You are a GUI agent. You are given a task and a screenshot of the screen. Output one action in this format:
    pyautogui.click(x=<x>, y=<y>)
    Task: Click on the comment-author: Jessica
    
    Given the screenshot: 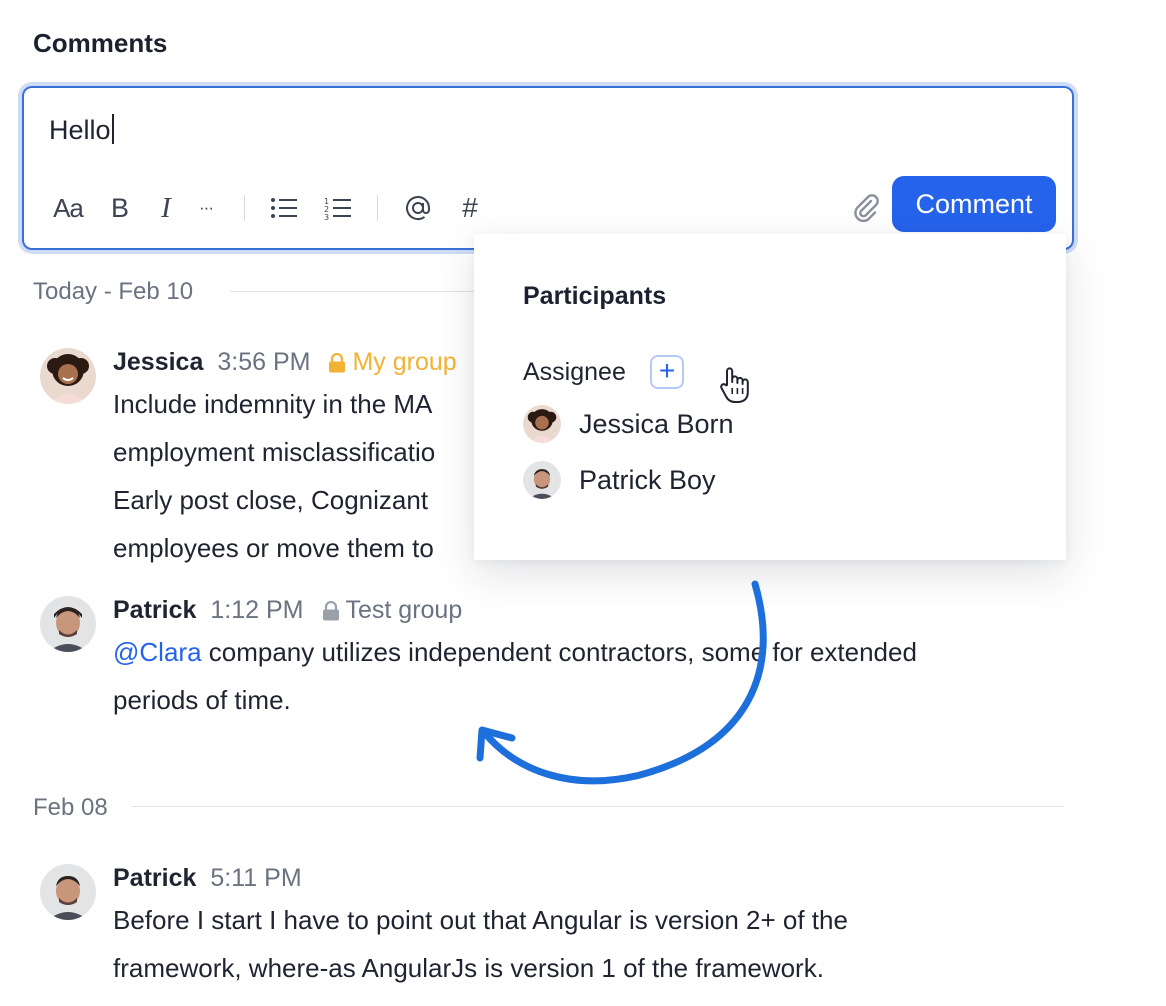 What is the action you would take?
    pyautogui.click(x=158, y=362)
    